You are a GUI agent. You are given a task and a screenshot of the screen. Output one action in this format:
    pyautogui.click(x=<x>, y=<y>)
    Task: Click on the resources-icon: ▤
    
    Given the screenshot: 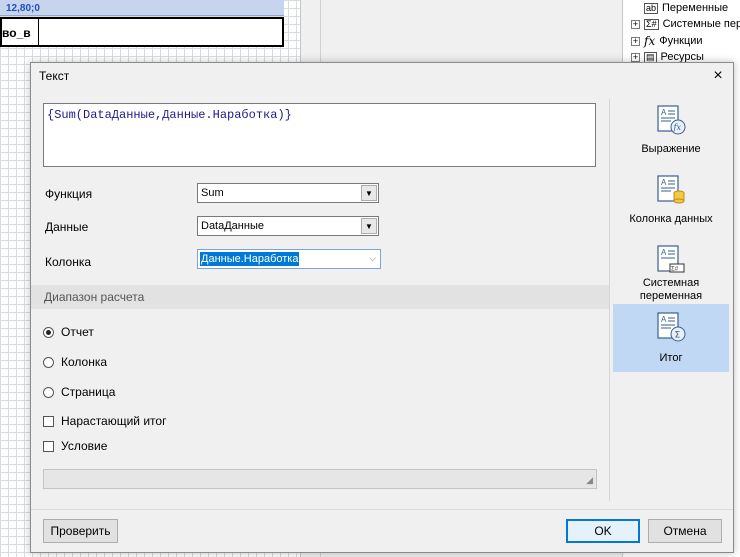 What is the action you would take?
    pyautogui.click(x=650, y=57)
    